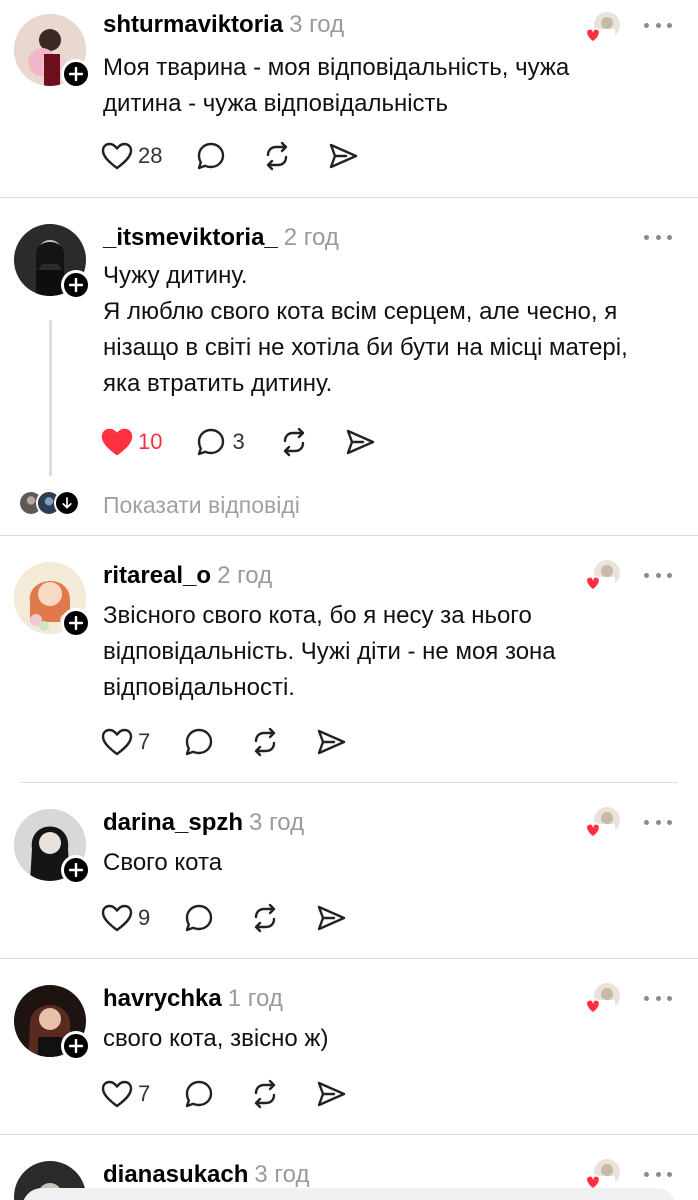  I want to click on like-button: 10, so click(131, 442).